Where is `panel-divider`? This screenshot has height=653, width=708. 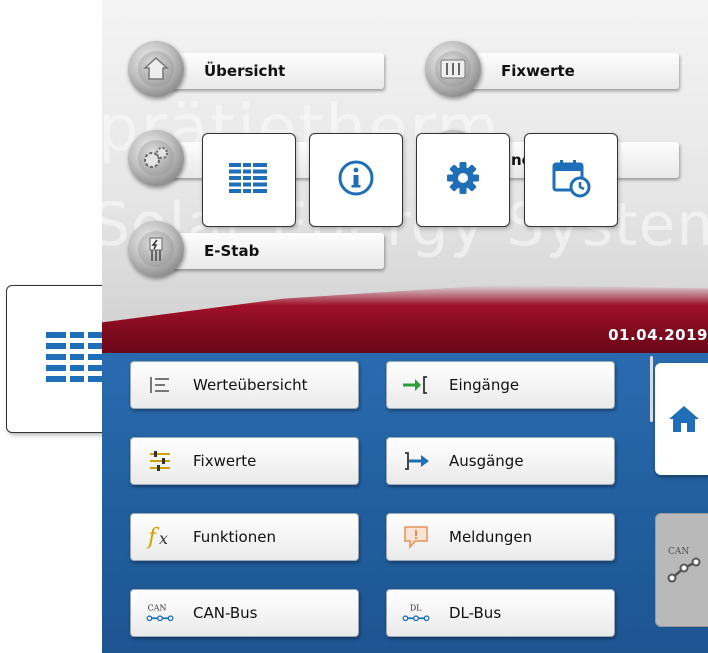 panel-divider is located at coordinates (651, 389).